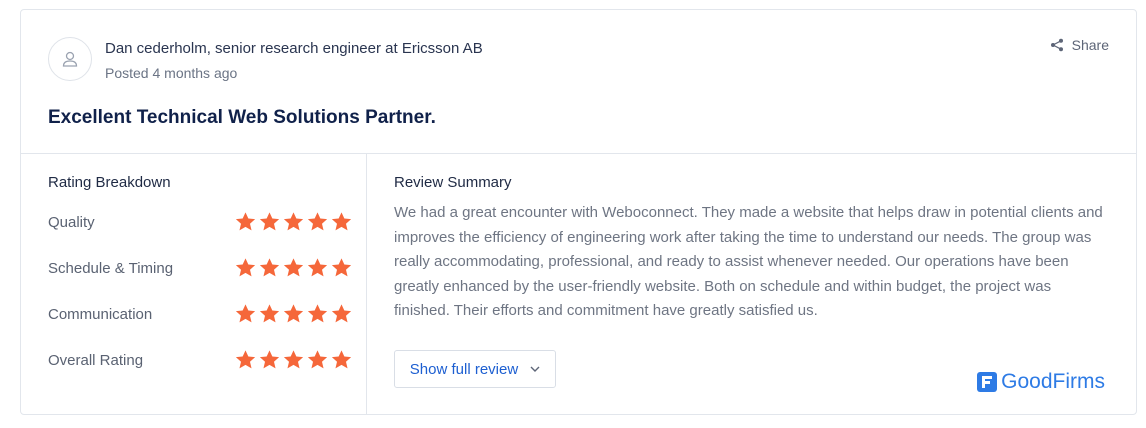 The width and height of the screenshot is (1146, 428). Describe the element at coordinates (171, 73) in the screenshot. I see `posted-time: Posted 4 months ago` at that location.